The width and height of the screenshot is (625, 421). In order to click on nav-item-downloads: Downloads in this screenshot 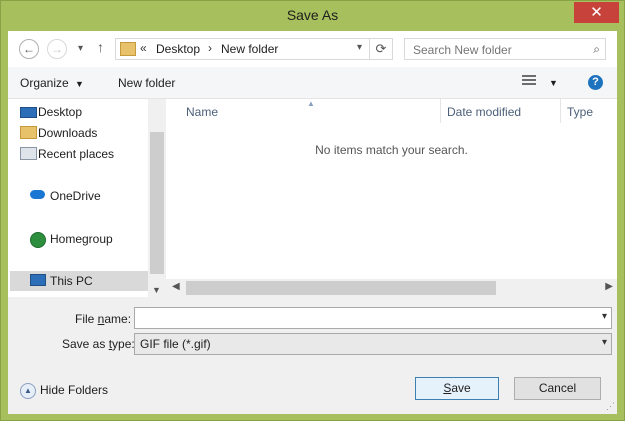, I will do `click(59, 133)`.